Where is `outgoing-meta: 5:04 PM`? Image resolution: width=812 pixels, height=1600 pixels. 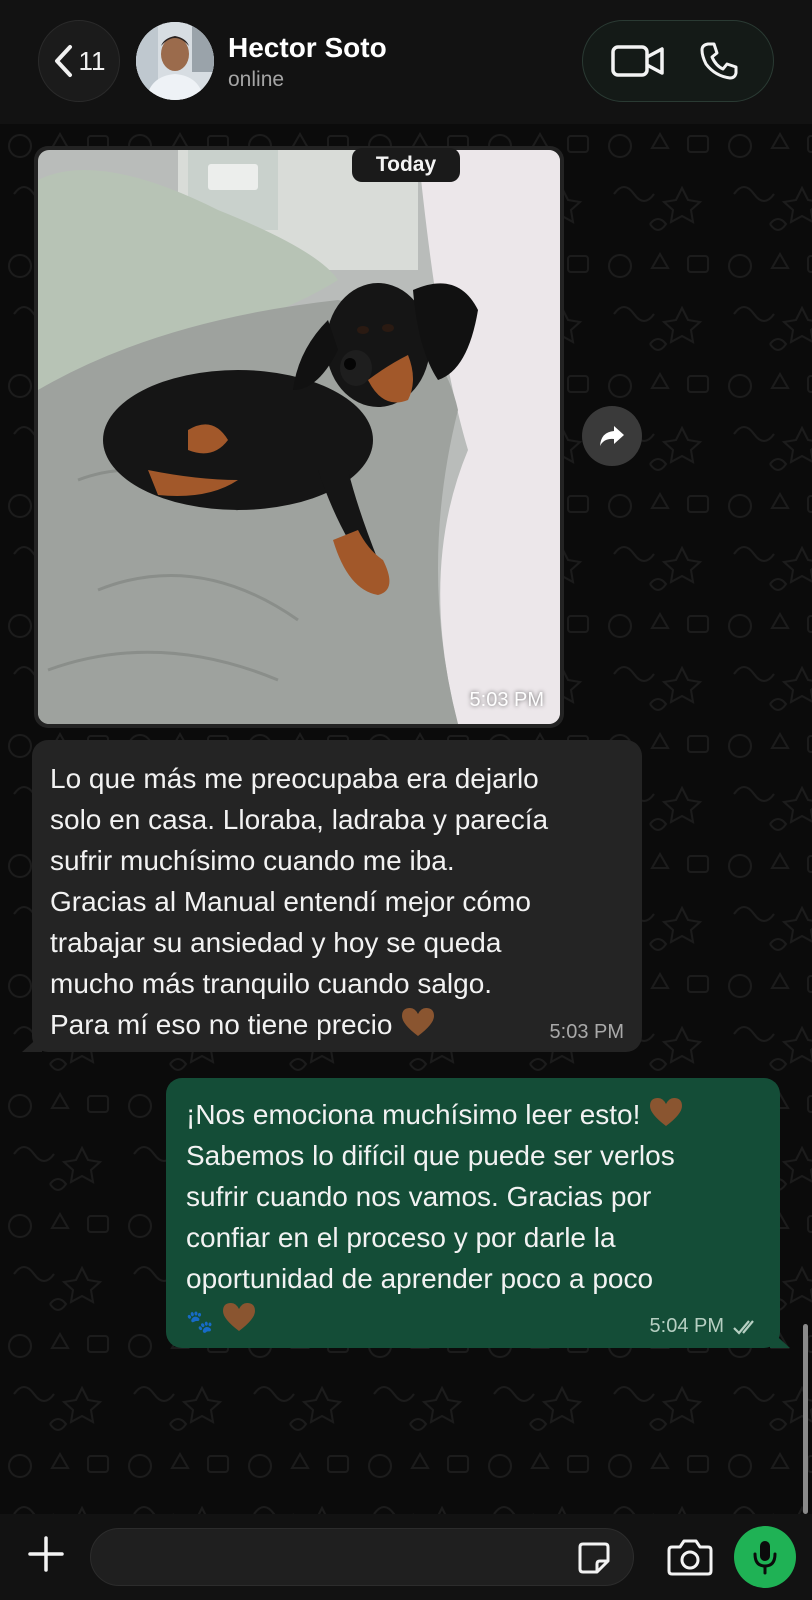 outgoing-meta: 5:04 PM is located at coordinates (705, 1326).